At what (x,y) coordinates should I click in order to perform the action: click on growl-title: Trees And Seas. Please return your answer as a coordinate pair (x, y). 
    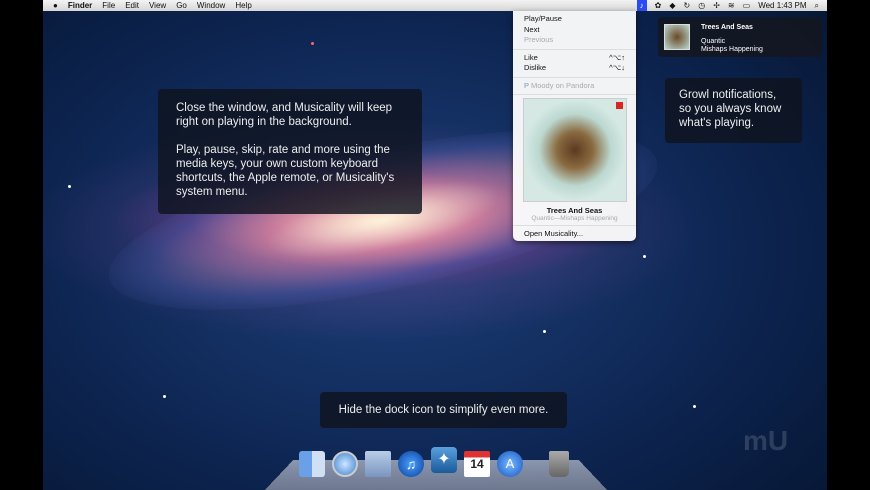
    Looking at the image, I should click on (727, 27).